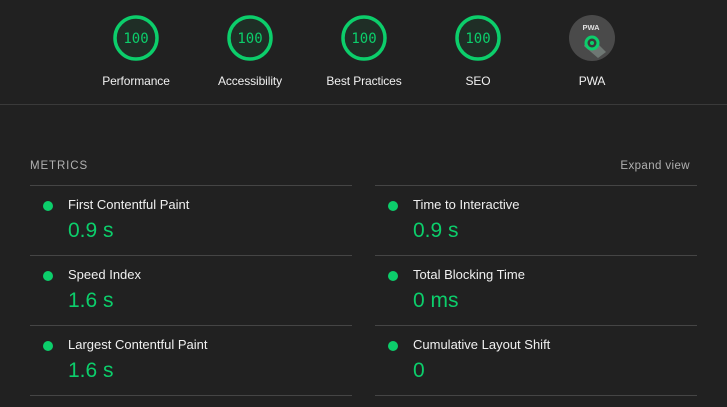 Image resolution: width=727 pixels, height=407 pixels. I want to click on pwa-badge-text: PWA, so click(591, 27).